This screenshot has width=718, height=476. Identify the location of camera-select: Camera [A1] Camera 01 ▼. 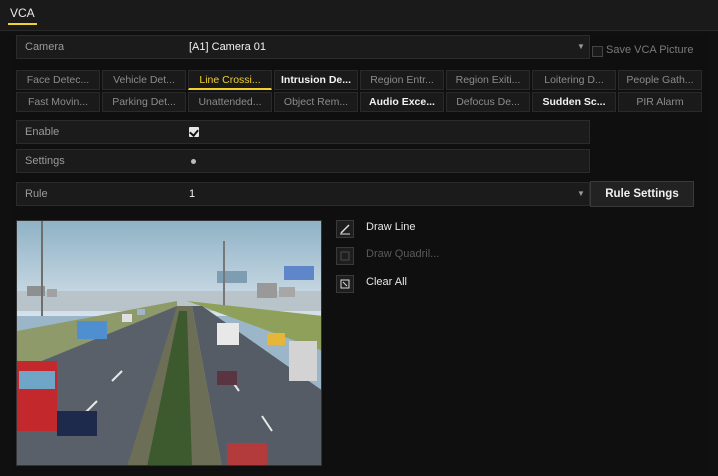
(303, 47).